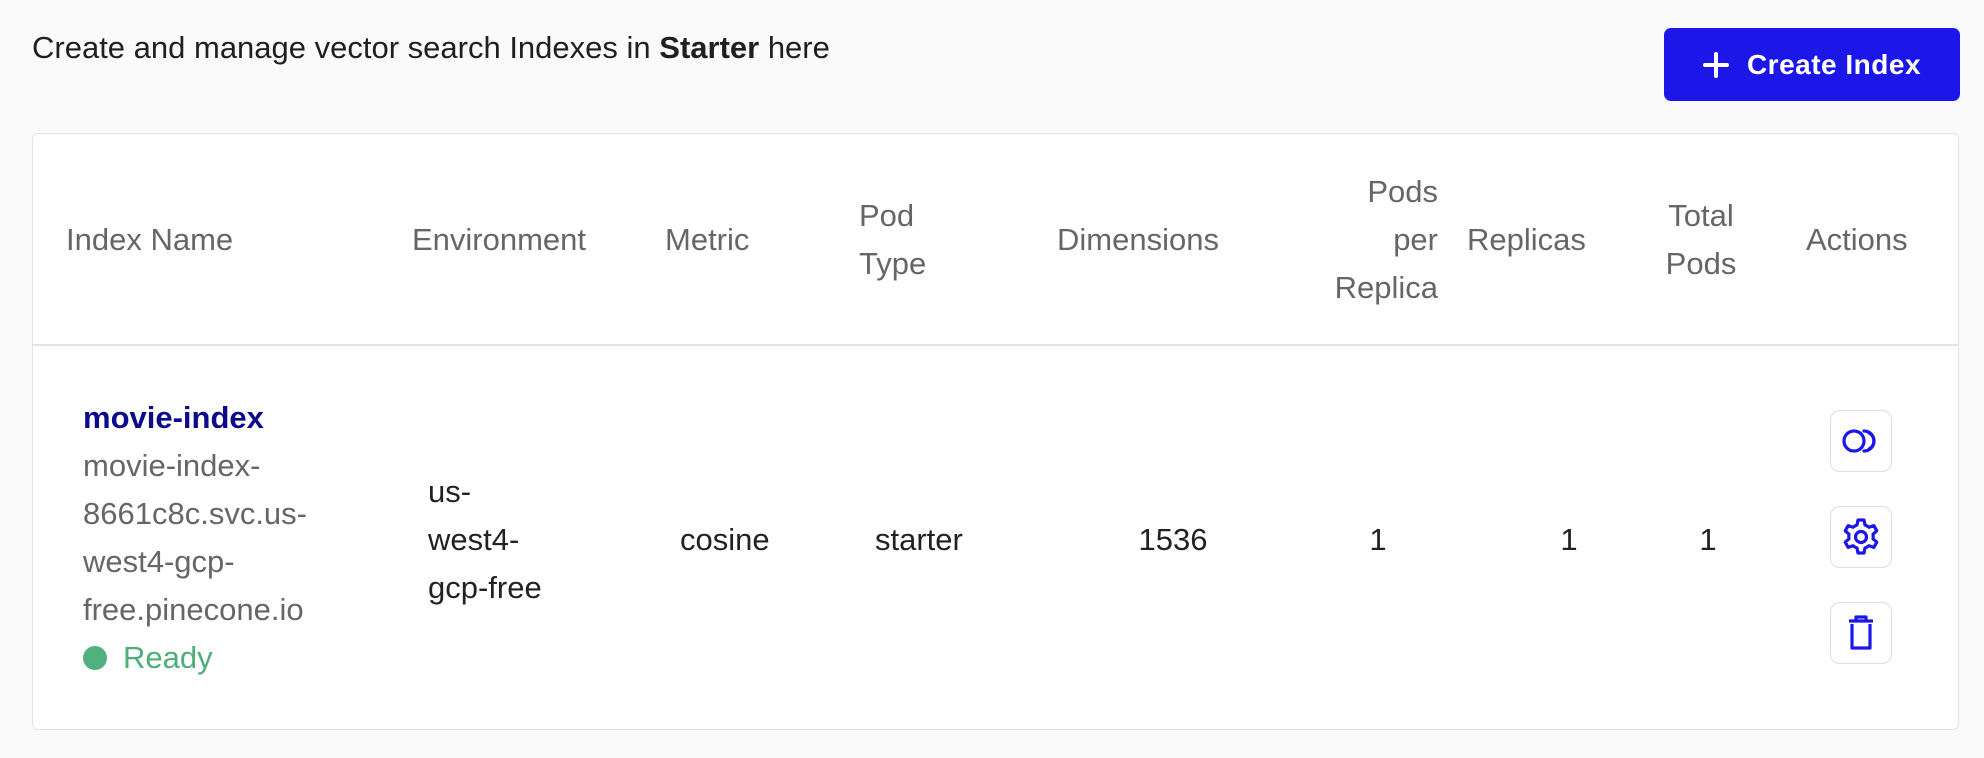  I want to click on pods-per-replica-cell: 1, so click(1378, 539).